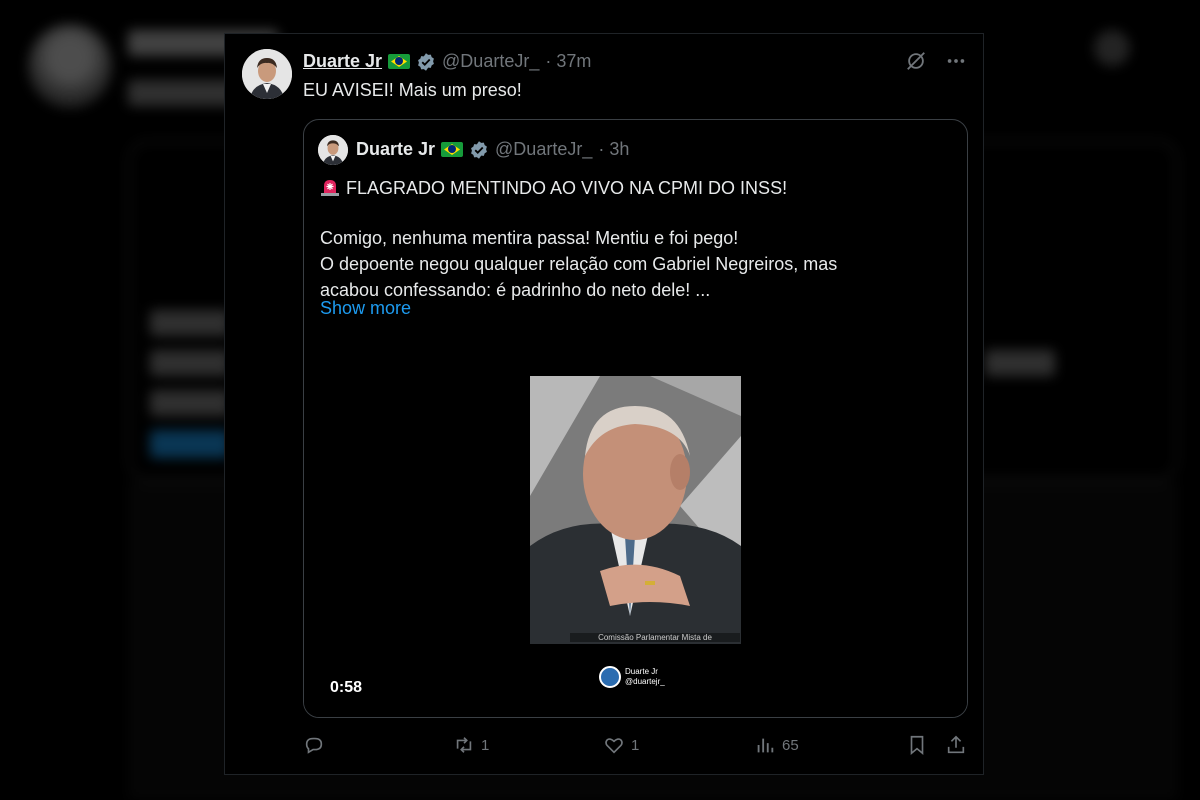 This screenshot has width=1200, height=800. I want to click on views-count: 65, so click(790, 745).